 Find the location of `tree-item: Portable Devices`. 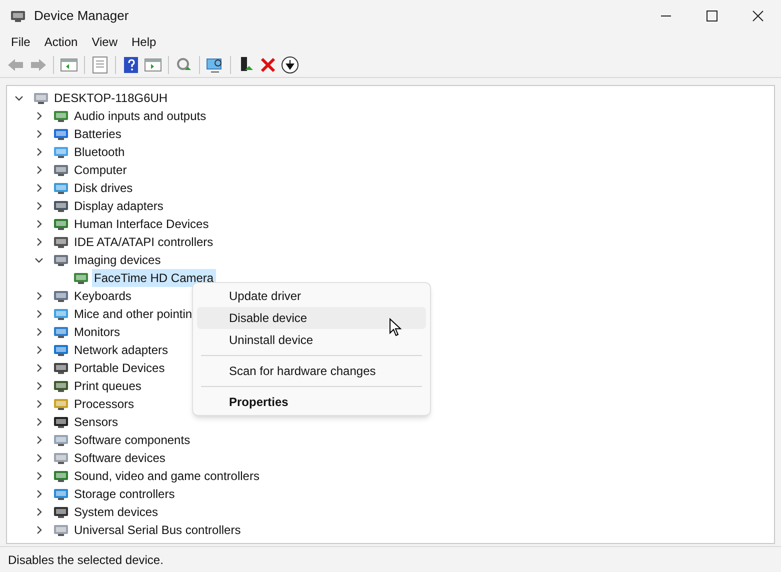

tree-item: Portable Devices is located at coordinates (119, 368).